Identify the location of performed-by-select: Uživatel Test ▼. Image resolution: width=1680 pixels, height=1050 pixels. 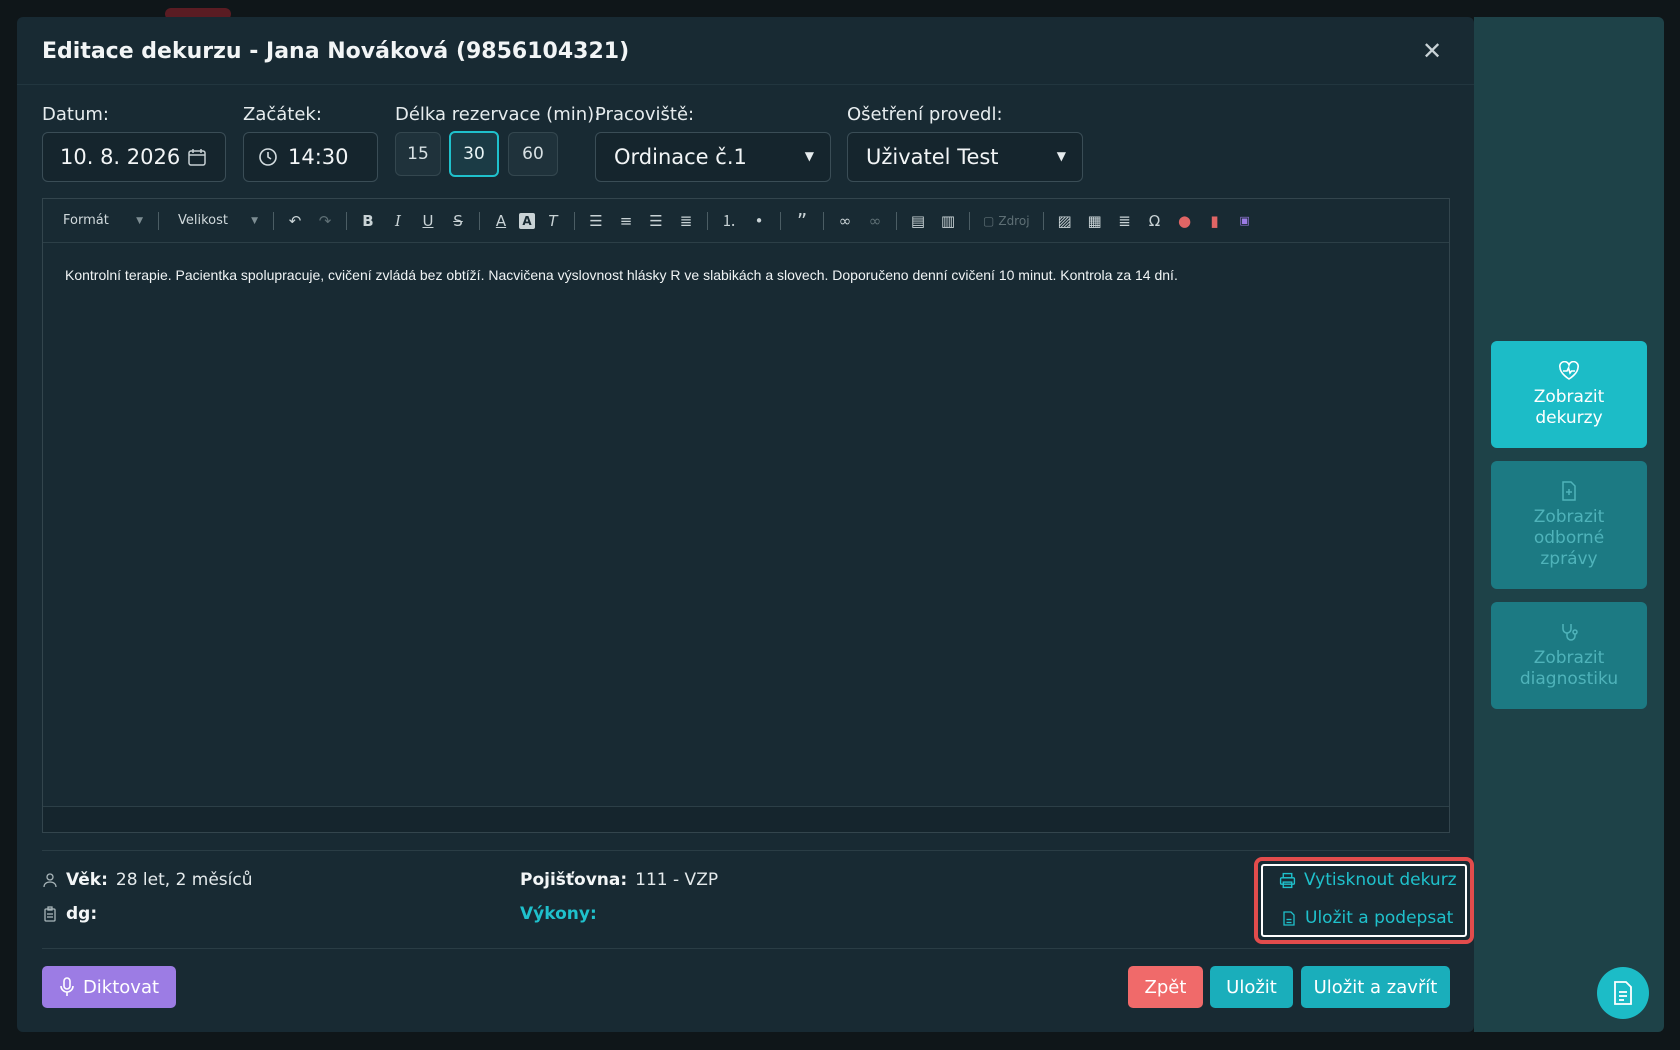
(965, 157).